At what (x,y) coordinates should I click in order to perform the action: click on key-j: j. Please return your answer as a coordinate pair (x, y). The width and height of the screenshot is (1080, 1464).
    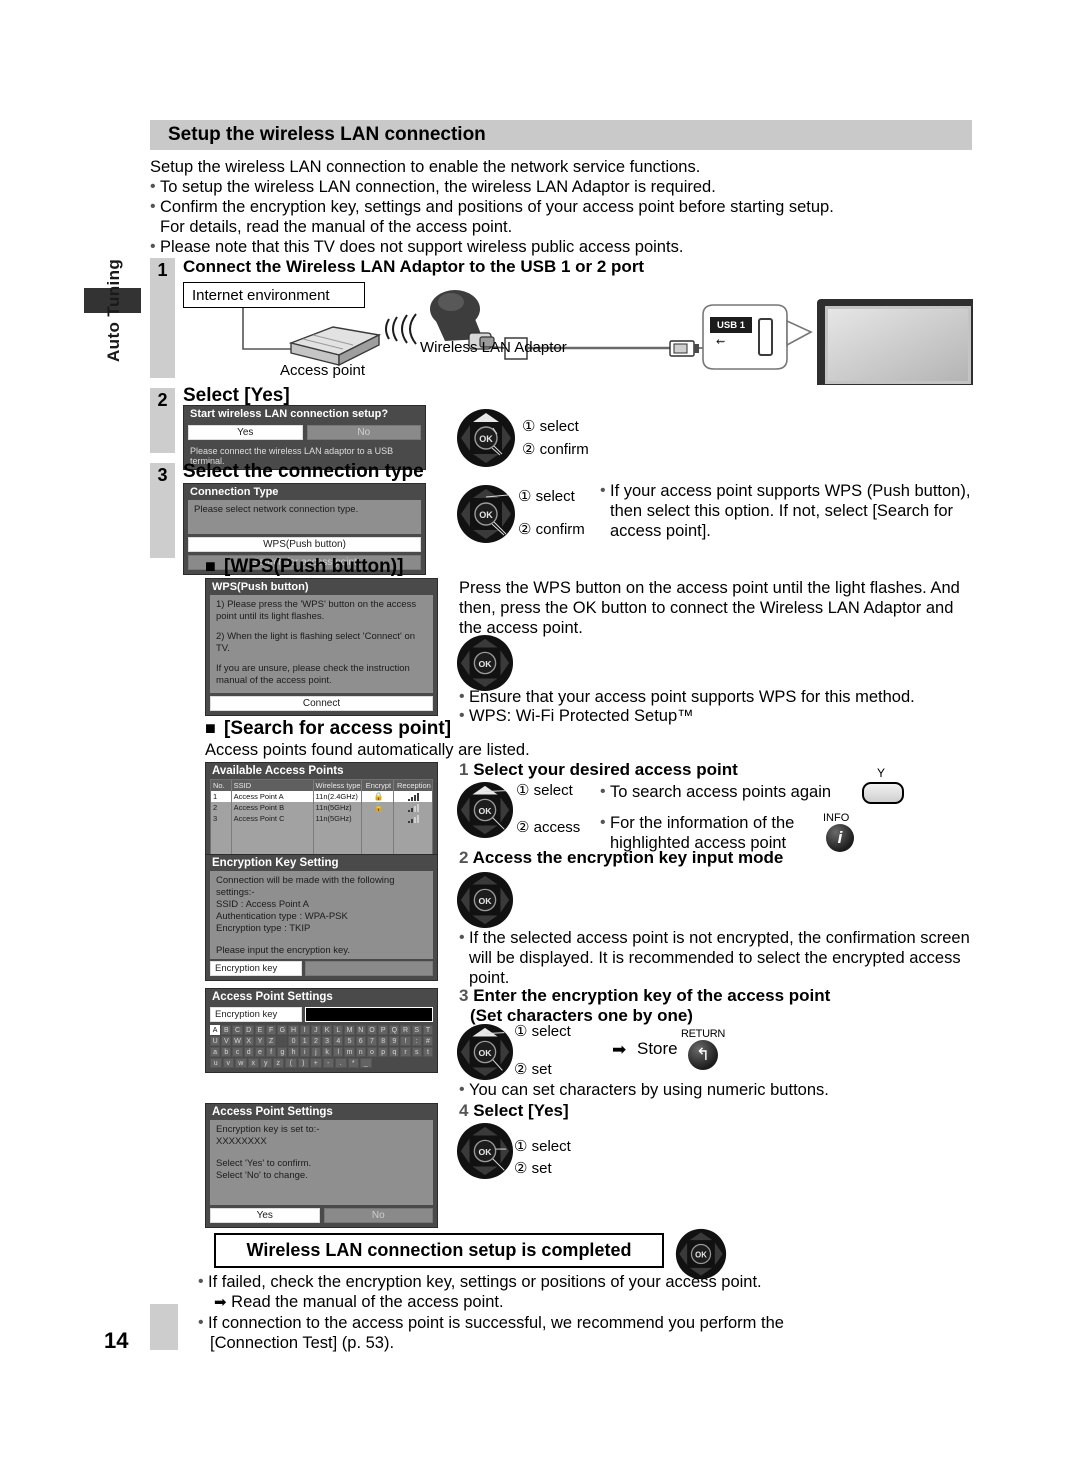
    Looking at the image, I should click on (316, 1052).